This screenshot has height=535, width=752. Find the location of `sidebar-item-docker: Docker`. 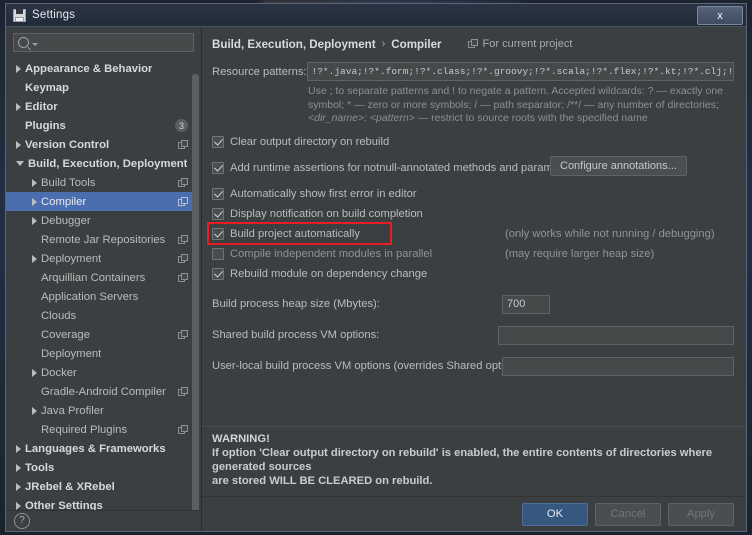

sidebar-item-docker: Docker is located at coordinates (99, 372).